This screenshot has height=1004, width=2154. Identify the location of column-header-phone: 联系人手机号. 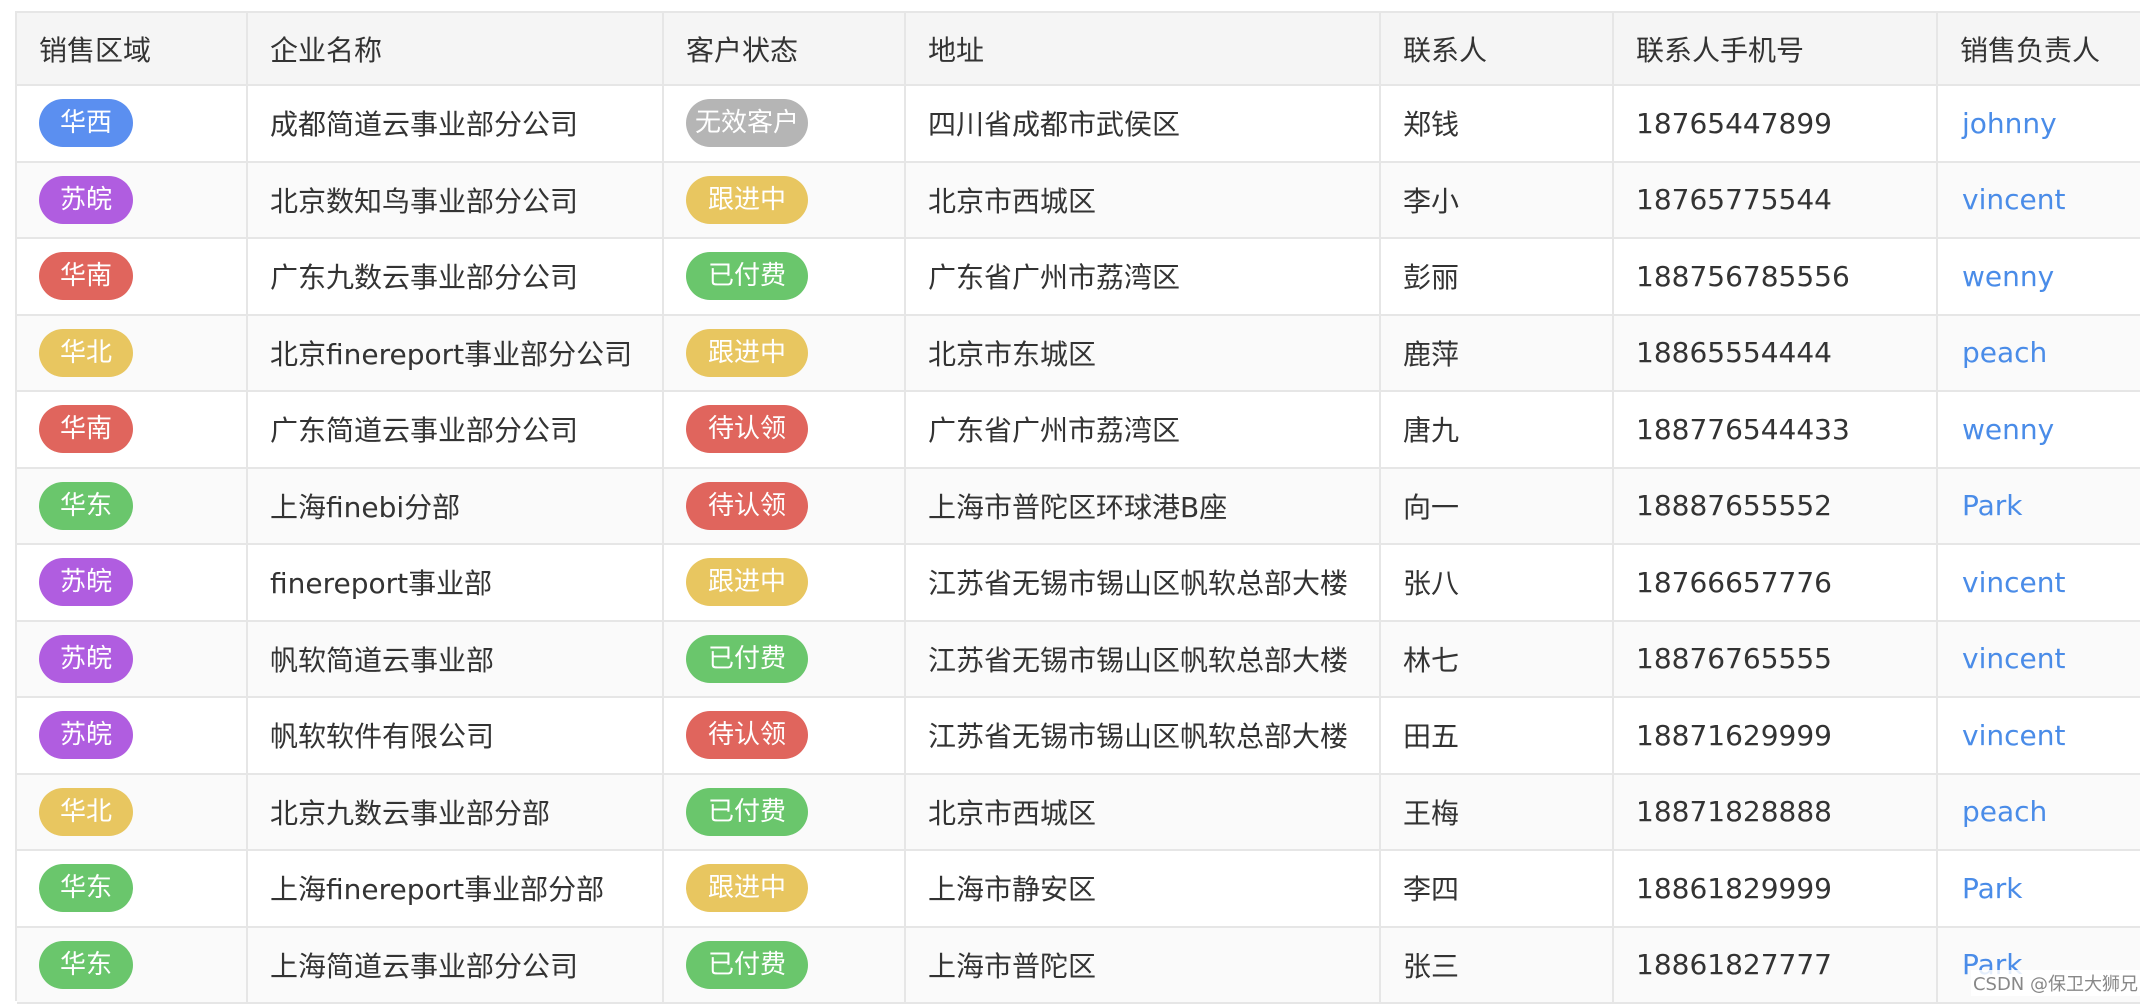
(1775, 49).